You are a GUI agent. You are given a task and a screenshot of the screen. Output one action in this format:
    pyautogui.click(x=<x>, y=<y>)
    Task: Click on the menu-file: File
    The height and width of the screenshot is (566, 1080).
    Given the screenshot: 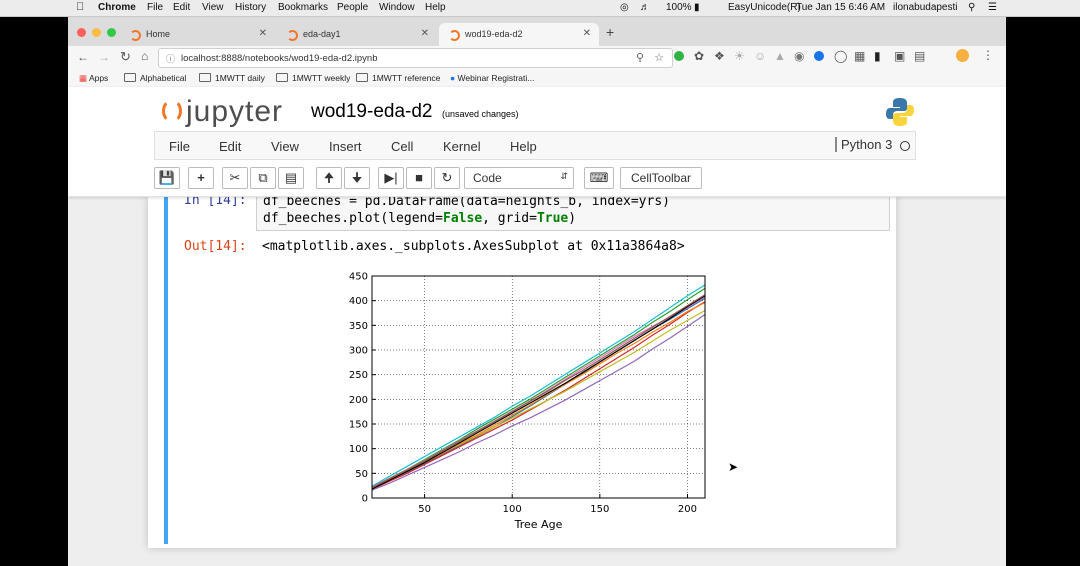 What is the action you would take?
    pyautogui.click(x=179, y=146)
    